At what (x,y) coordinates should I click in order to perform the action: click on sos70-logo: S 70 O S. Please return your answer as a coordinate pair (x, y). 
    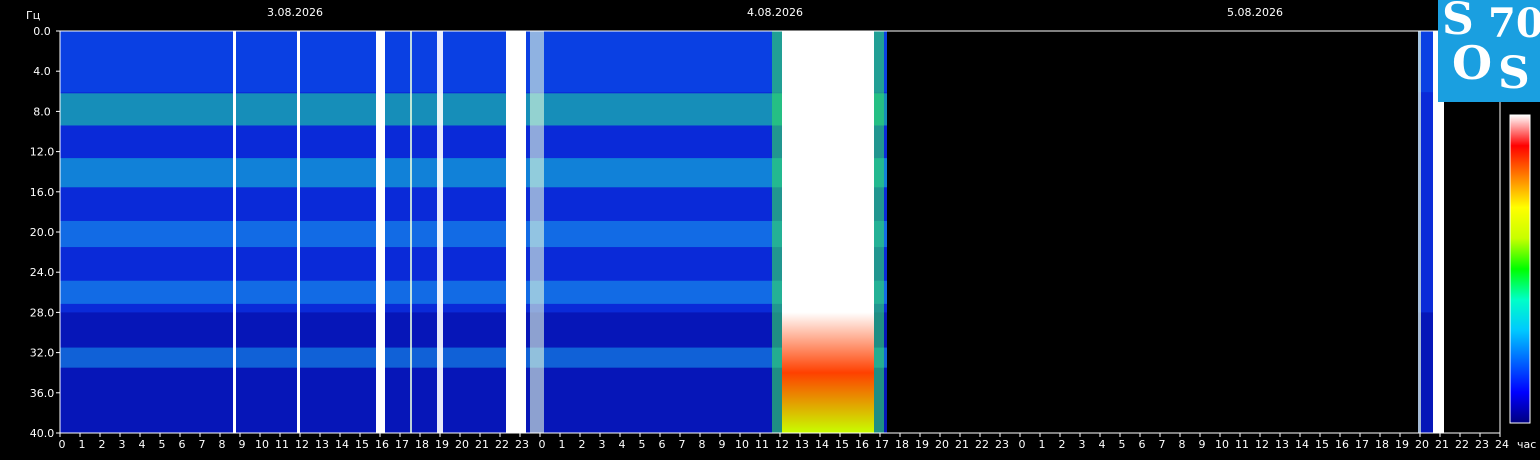
    Looking at the image, I should click on (1489, 51).